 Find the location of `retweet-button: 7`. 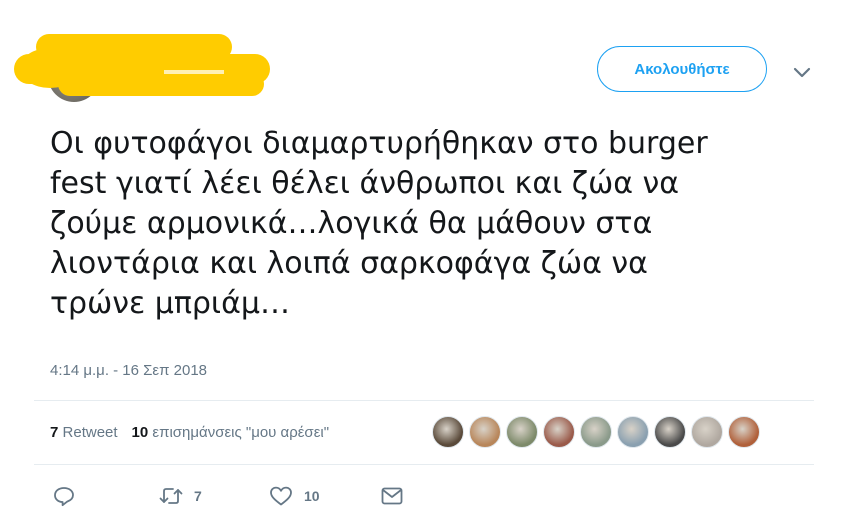

retweet-button: 7 is located at coordinates (180, 496).